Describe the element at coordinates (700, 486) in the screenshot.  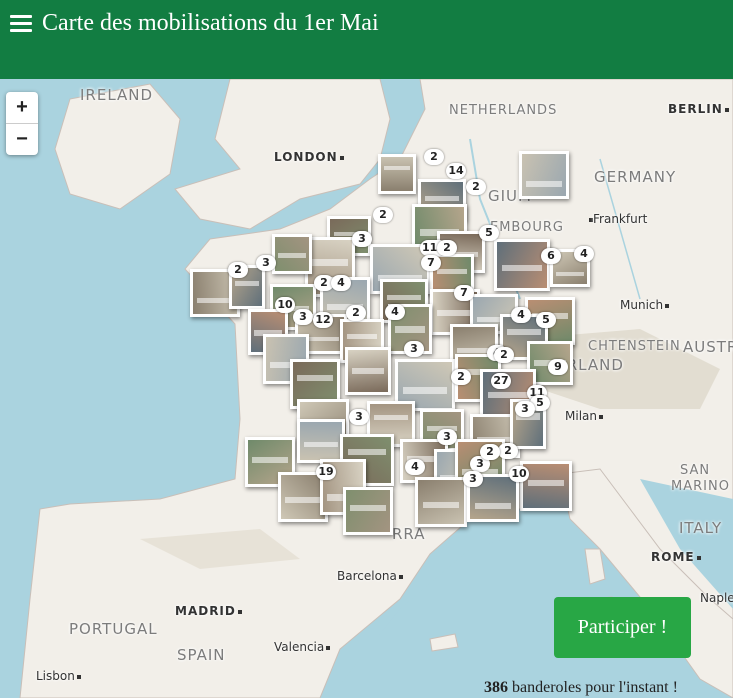
I see `label-marino: MARINO` at that location.